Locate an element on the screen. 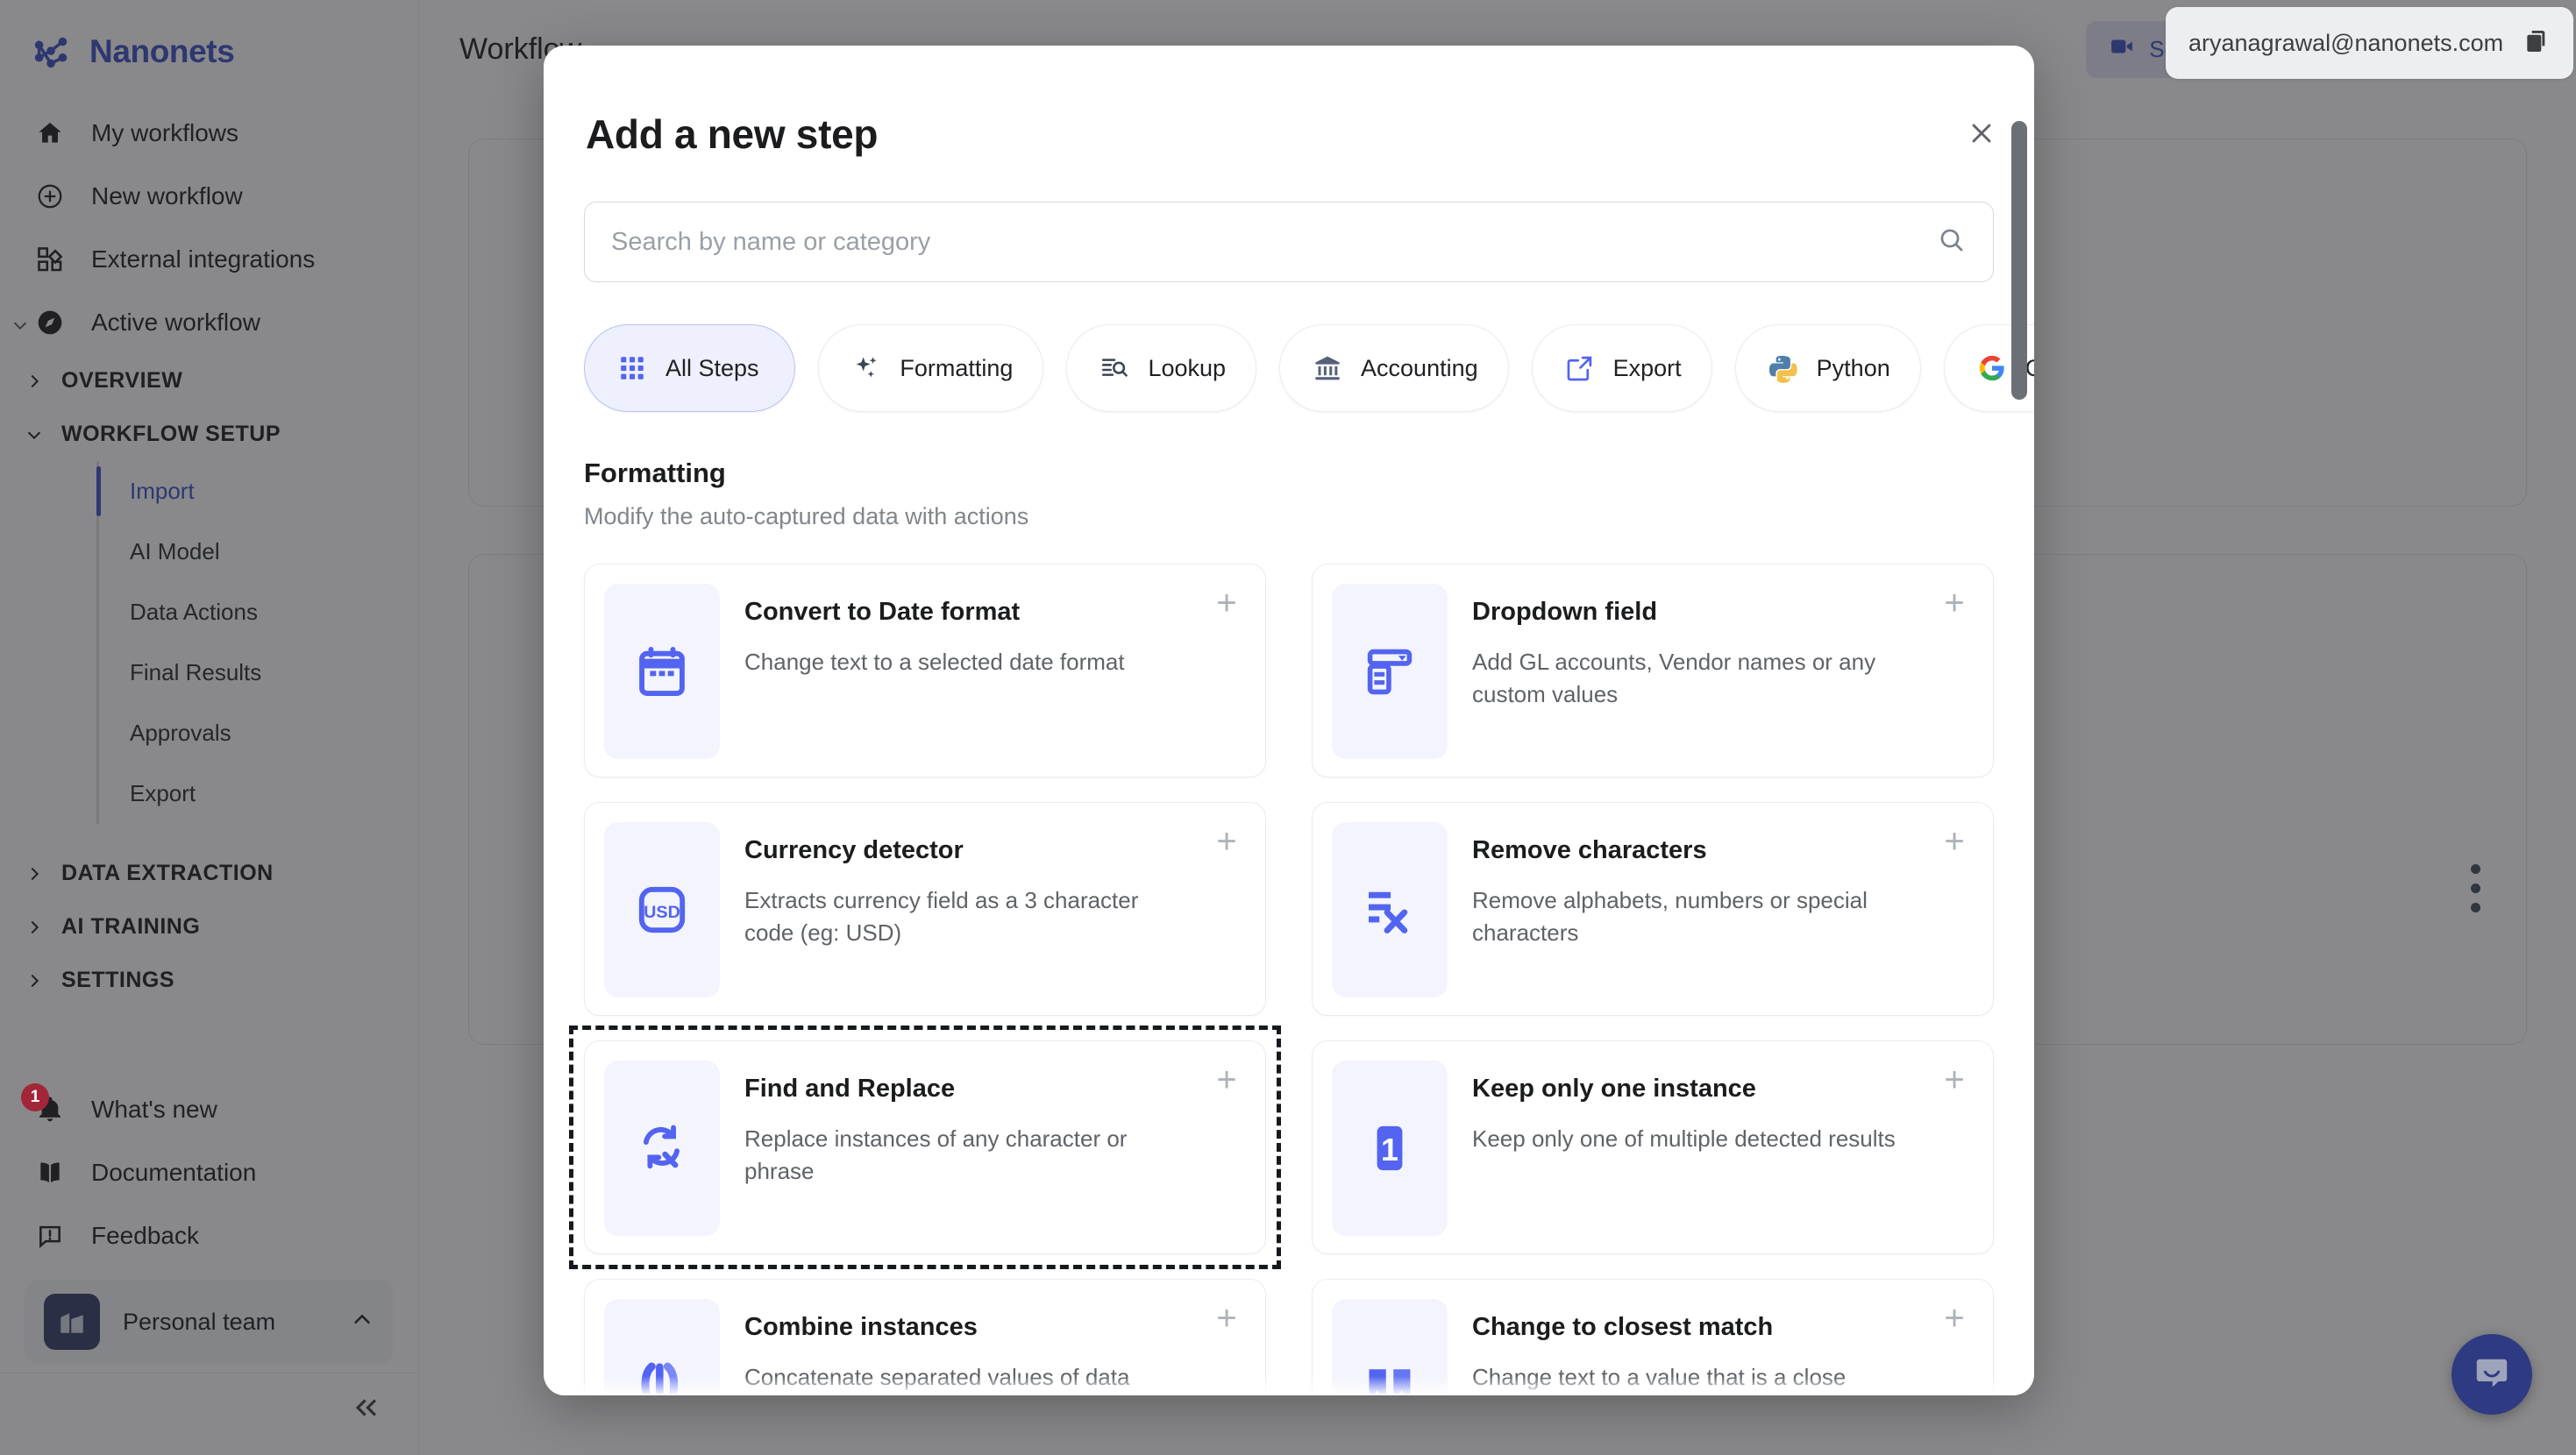  card-title: Remove characters is located at coordinates (1589, 850).